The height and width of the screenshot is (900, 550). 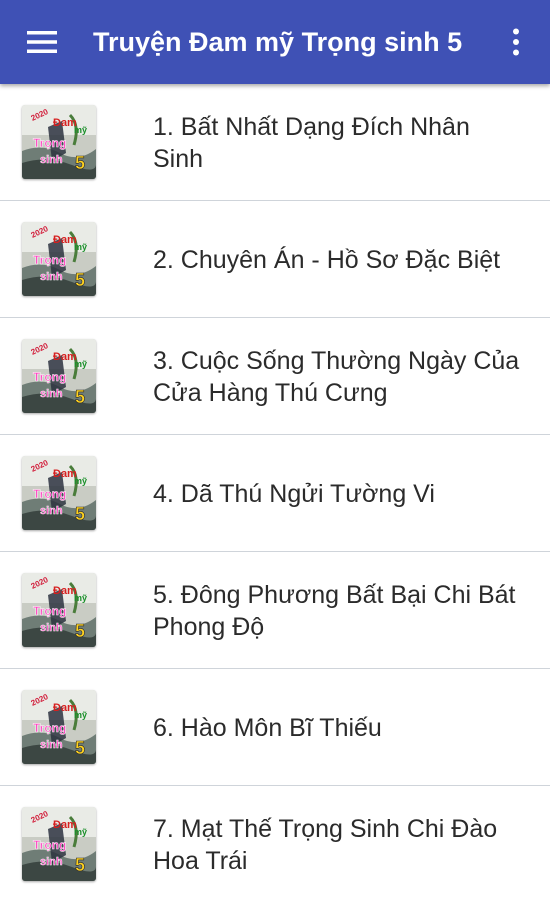 I want to click on more-vert-icon, so click(x=516, y=42).